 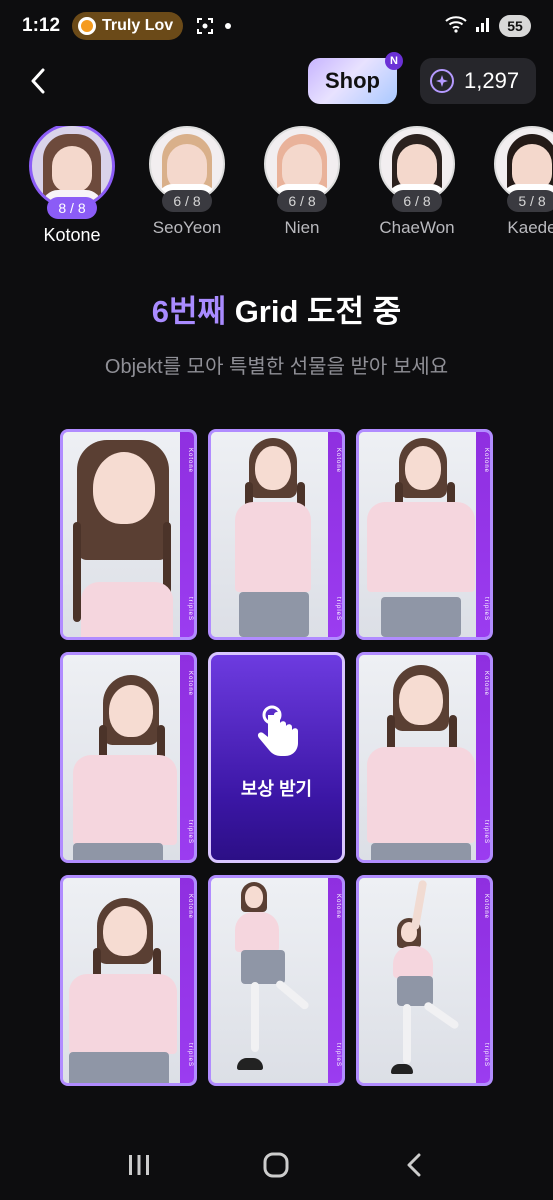 What do you see at coordinates (187, 227) in the screenshot?
I see `member-name: SeoYeon` at bounding box center [187, 227].